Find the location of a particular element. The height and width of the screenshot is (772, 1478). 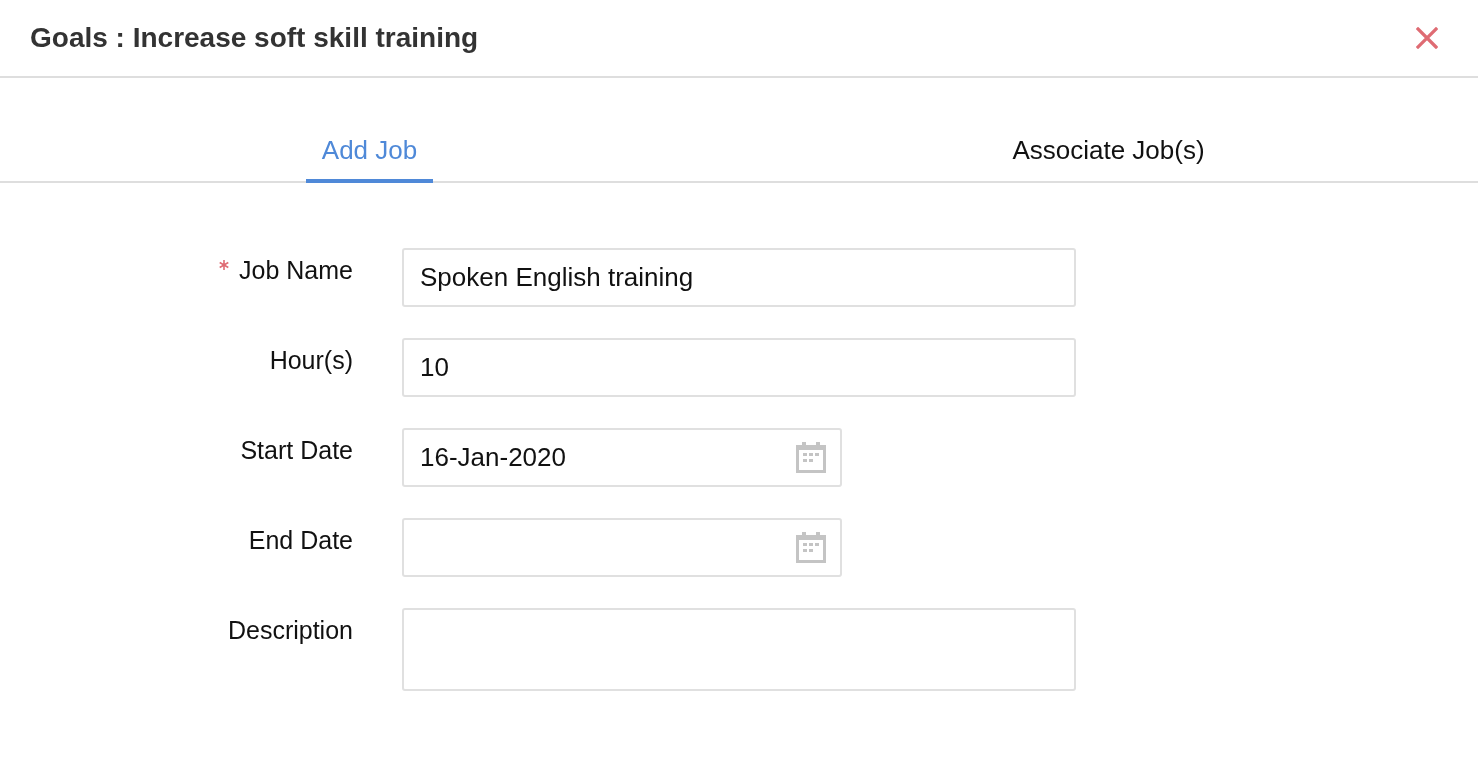

textarea-field is located at coordinates (739, 649).